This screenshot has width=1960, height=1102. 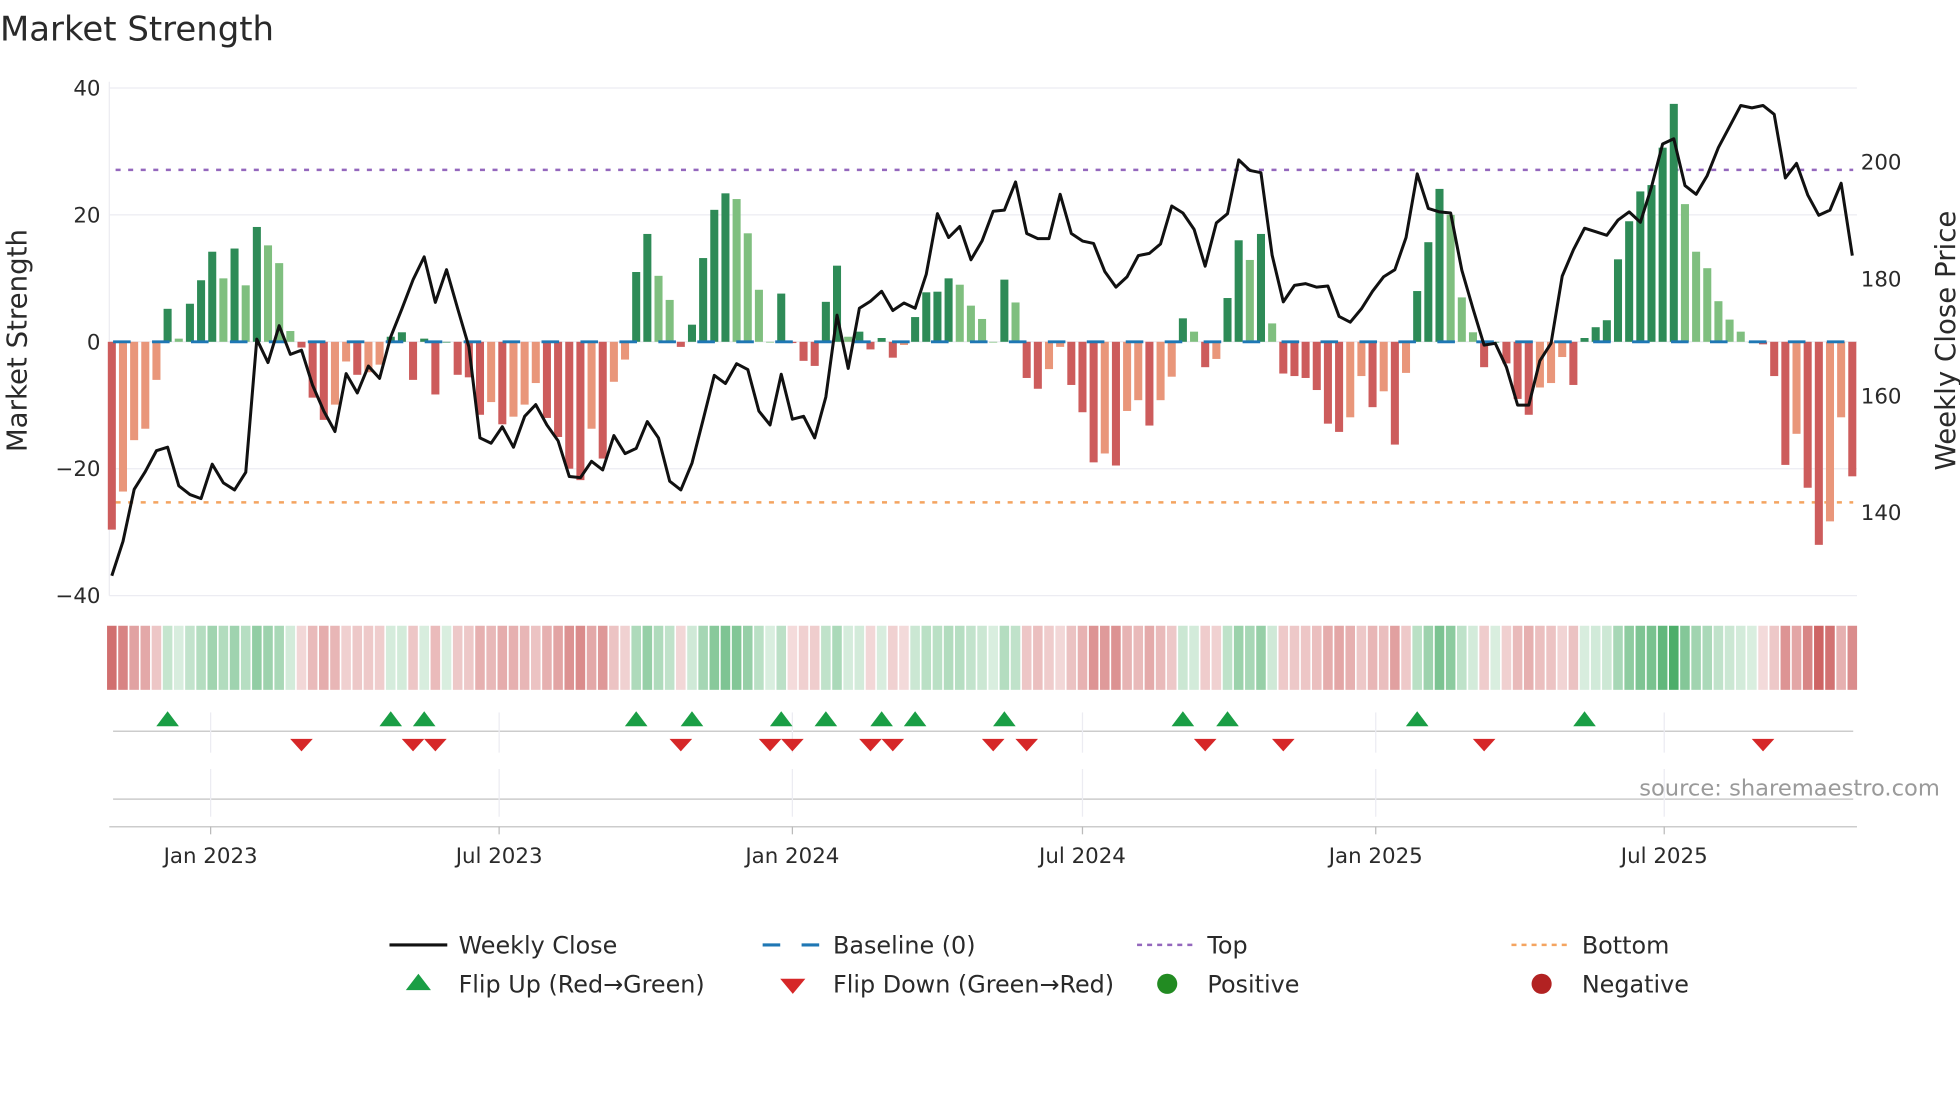 What do you see at coordinates (1590, 946) in the screenshot?
I see `legend-item-bottom: Bottom` at bounding box center [1590, 946].